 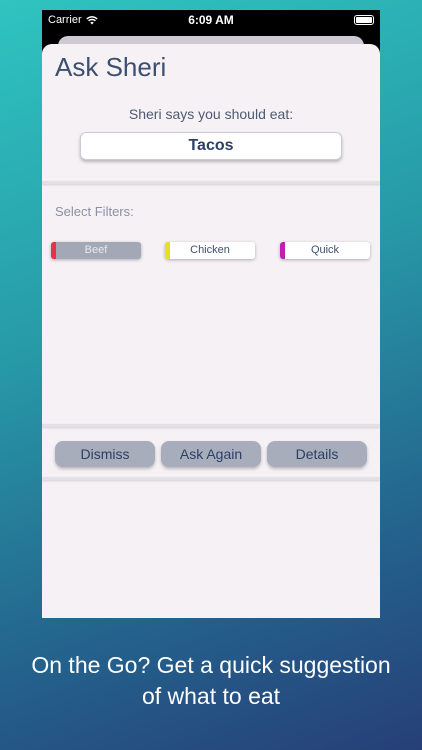 What do you see at coordinates (105, 454) in the screenshot?
I see `dismiss-button: Dismiss` at bounding box center [105, 454].